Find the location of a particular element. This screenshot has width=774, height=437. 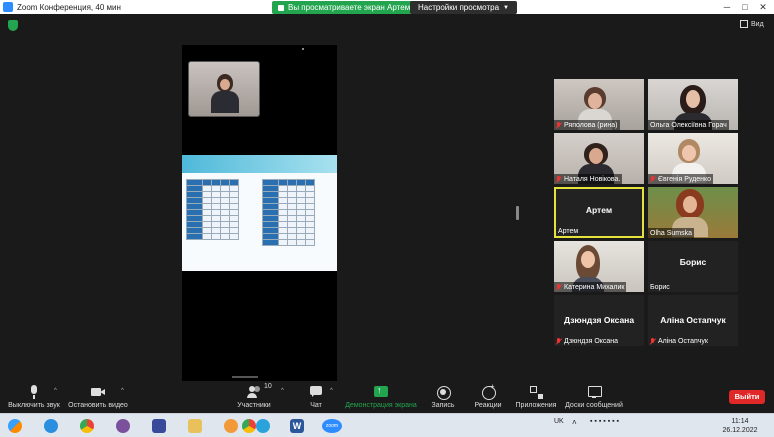

window-controls: ─ □ ✕ is located at coordinates (745, 7).